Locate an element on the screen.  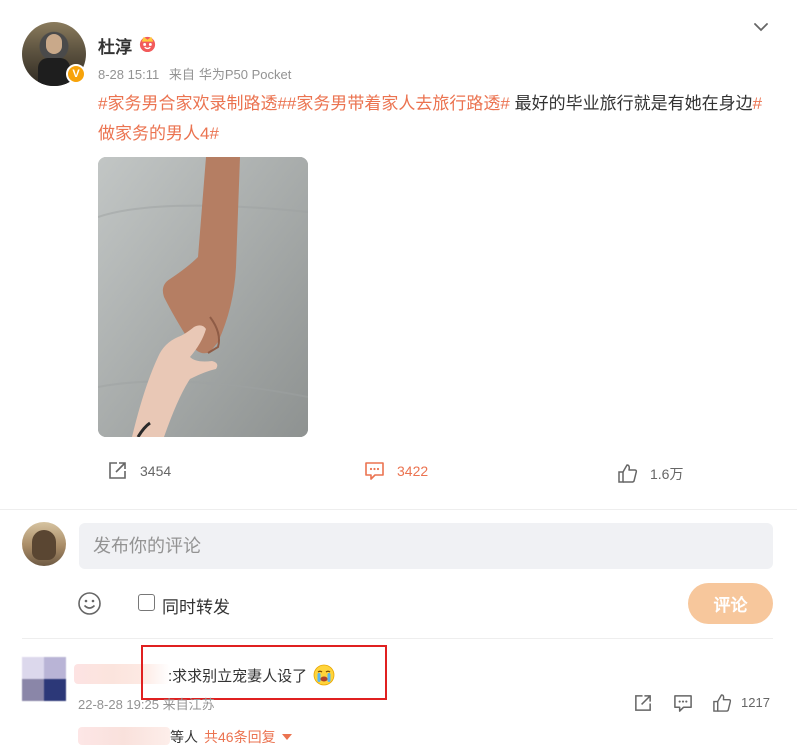
hashtag-link: #家务男带着家人去旅行路透# is located at coordinates (398, 103).